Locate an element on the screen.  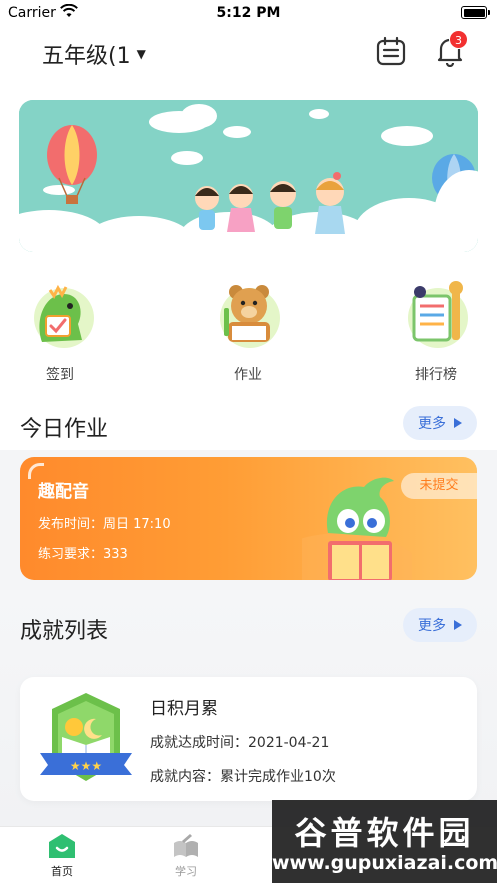
achievement-name: 日积月累 is located at coordinates (184, 709).